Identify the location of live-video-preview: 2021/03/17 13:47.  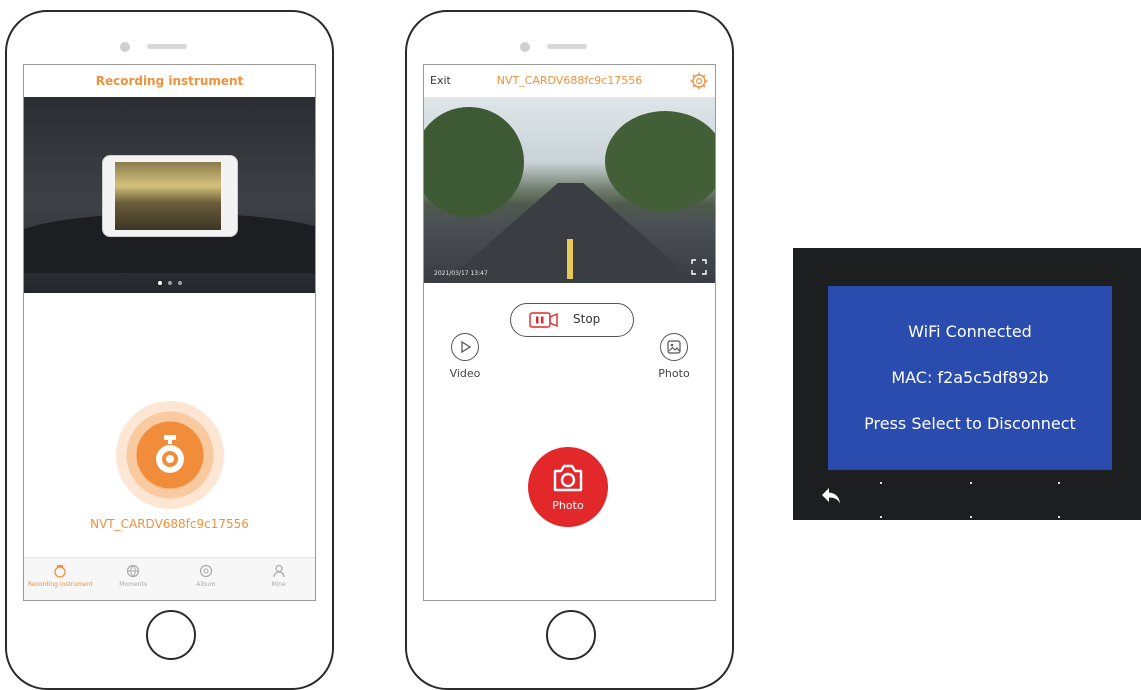
(569, 190).